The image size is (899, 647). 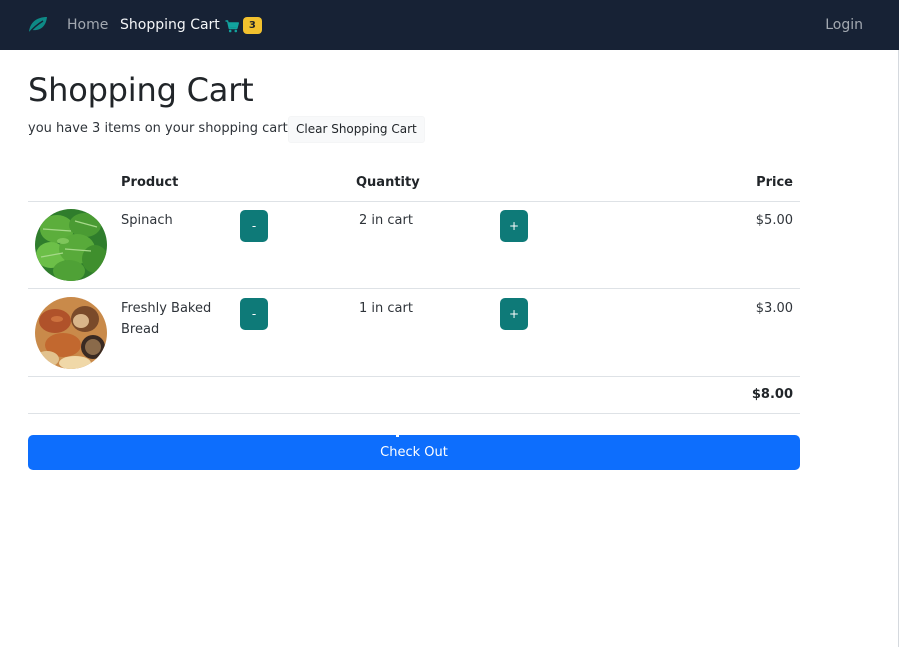 What do you see at coordinates (150, 182) in the screenshot?
I see `column-header-product: Product` at bounding box center [150, 182].